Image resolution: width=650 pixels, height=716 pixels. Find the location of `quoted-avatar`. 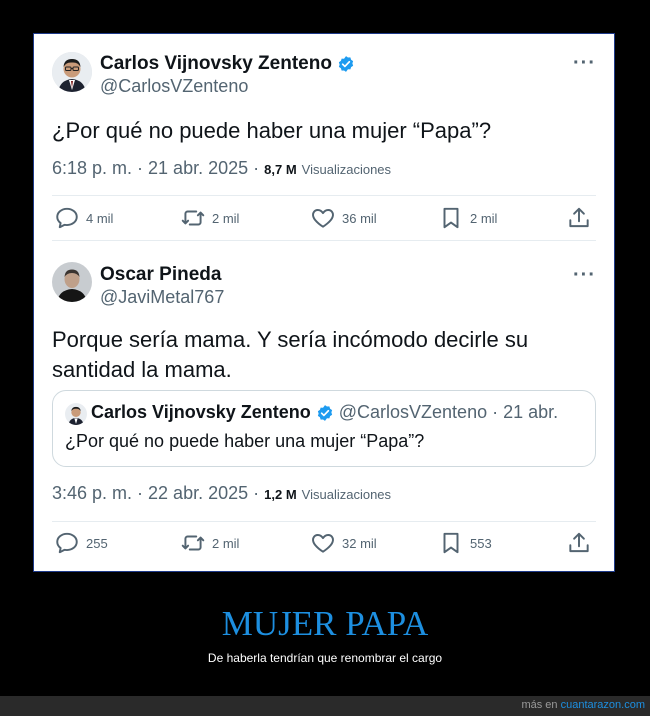

quoted-avatar is located at coordinates (76, 414).